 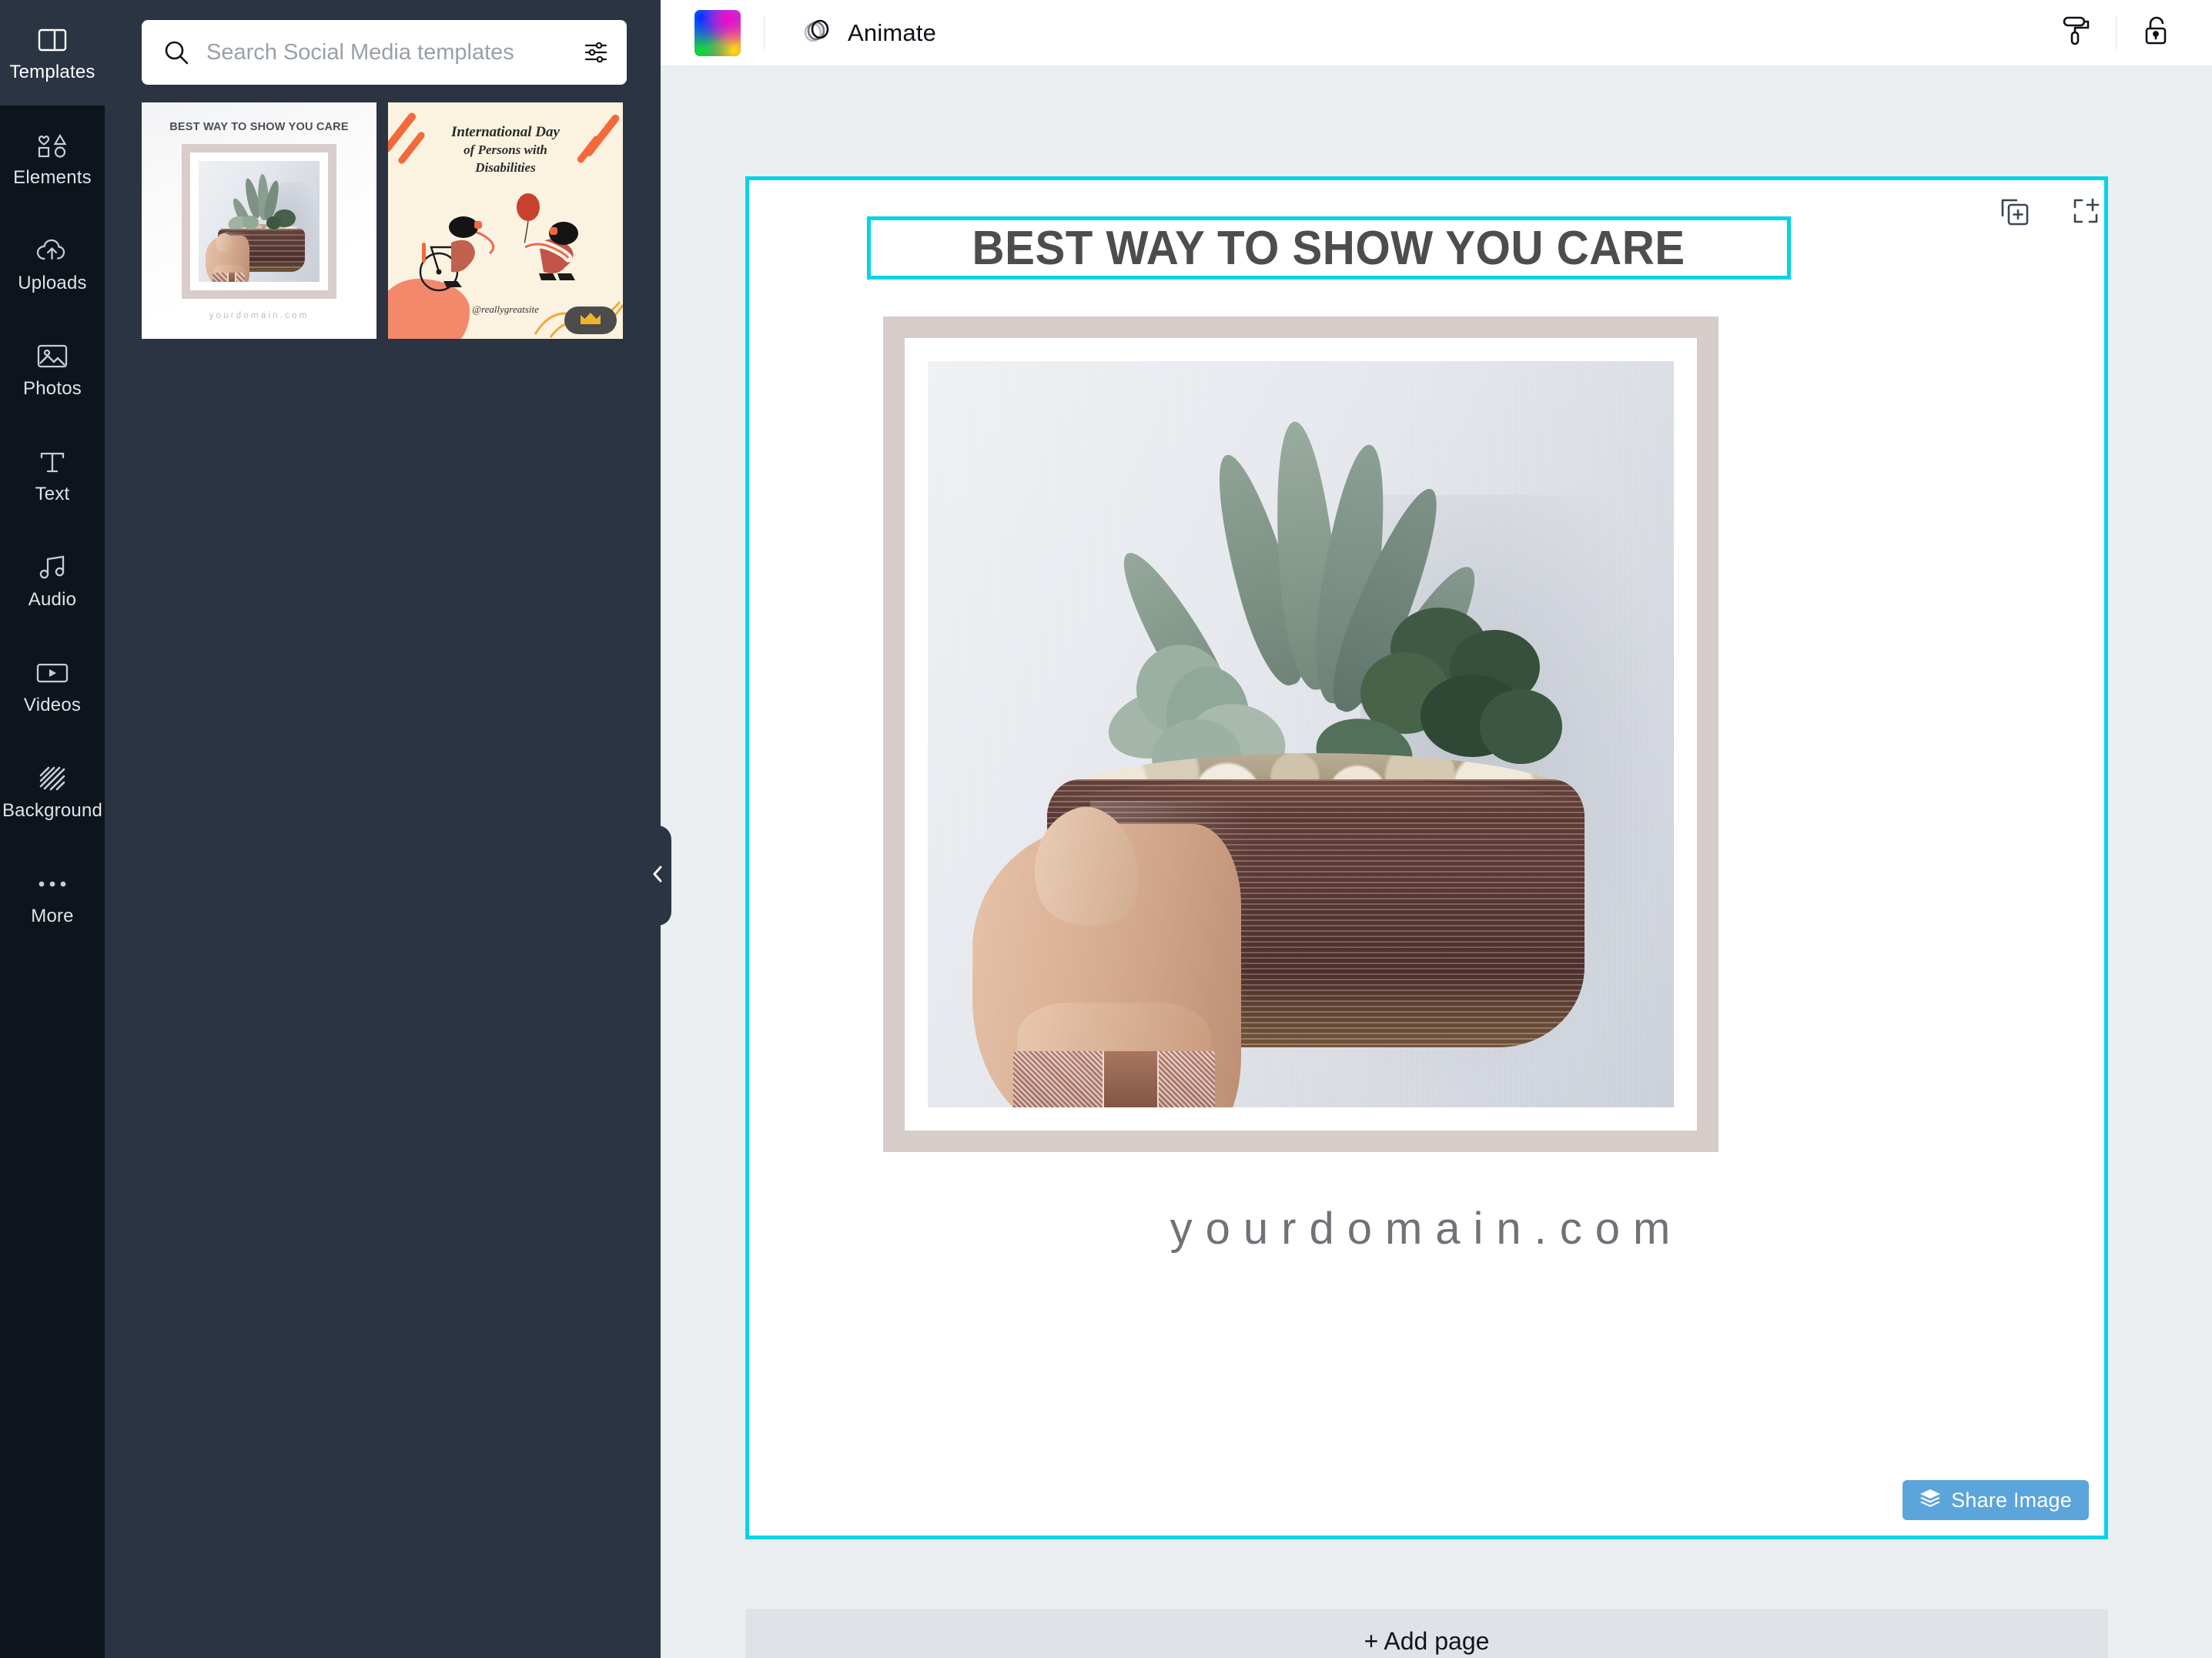 I want to click on hatch-icon, so click(x=52, y=779).